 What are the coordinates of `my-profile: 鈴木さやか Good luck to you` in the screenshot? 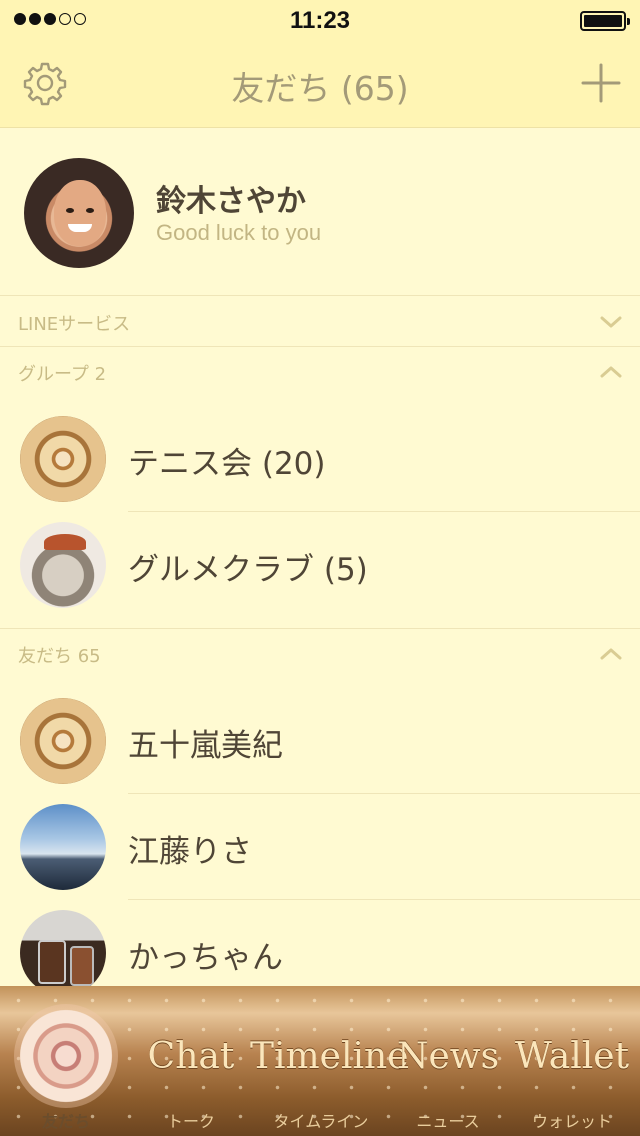 It's located at (320, 212).